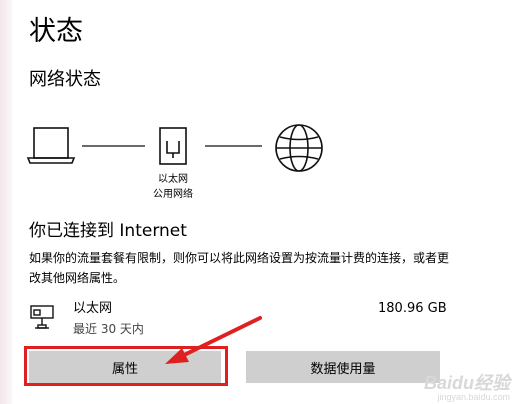 This screenshot has width=516, height=404. What do you see at coordinates (125, 367) in the screenshot?
I see `properties-button: 属性` at bounding box center [125, 367].